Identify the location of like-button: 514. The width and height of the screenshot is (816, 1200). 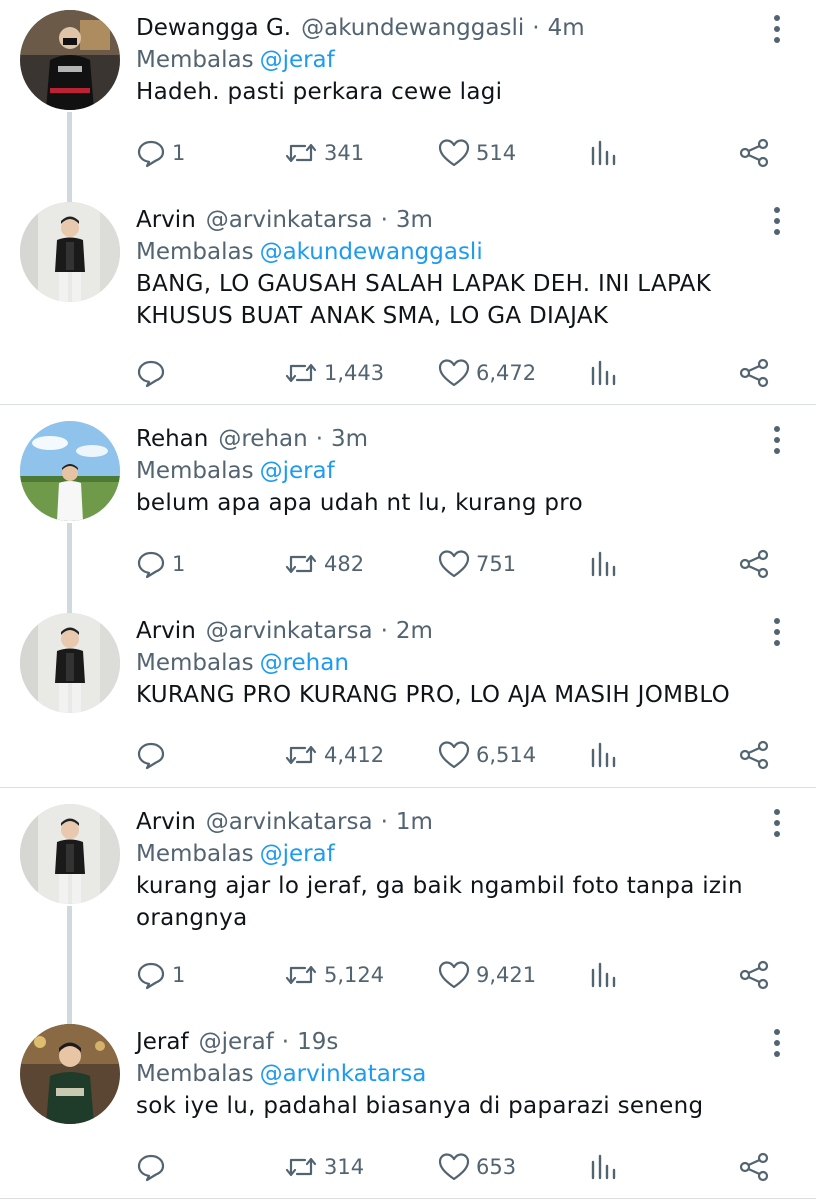
(477, 153).